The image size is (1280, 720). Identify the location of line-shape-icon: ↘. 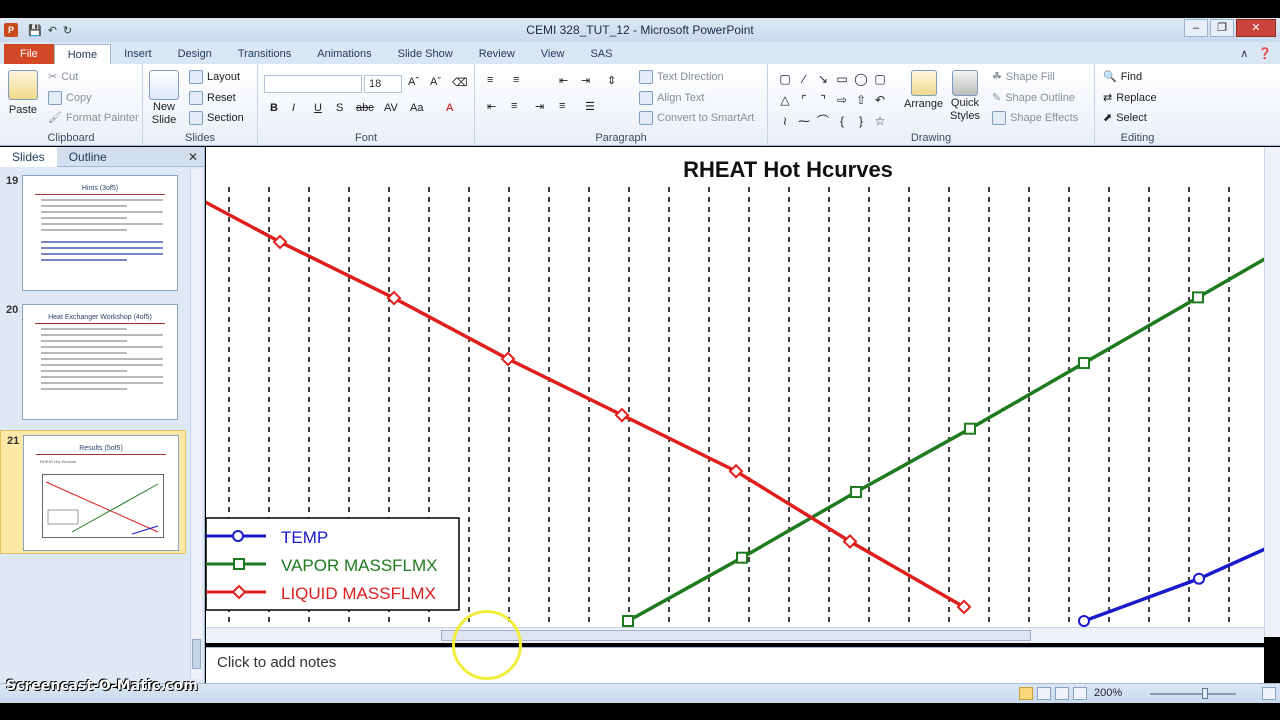
(823, 80).